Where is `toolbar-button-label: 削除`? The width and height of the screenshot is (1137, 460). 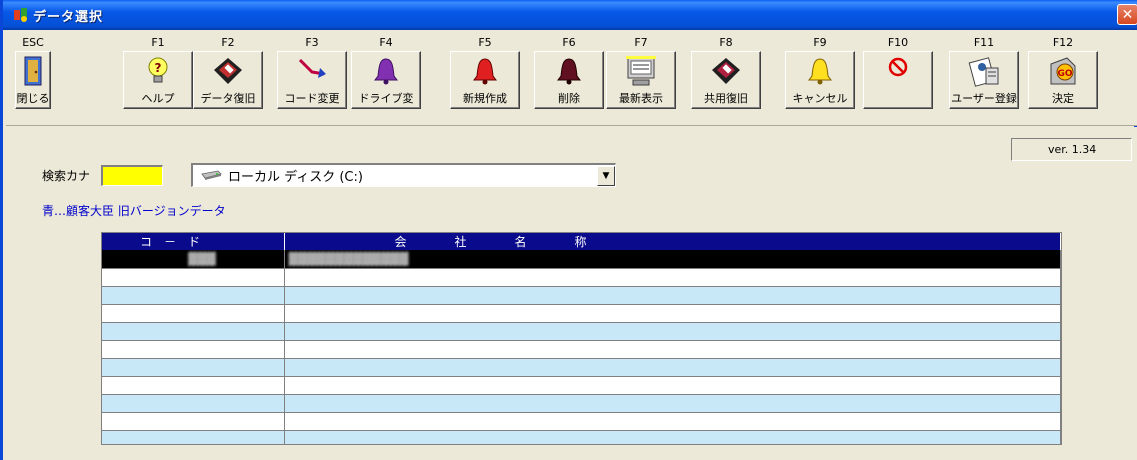 toolbar-button-label: 削除 is located at coordinates (569, 98).